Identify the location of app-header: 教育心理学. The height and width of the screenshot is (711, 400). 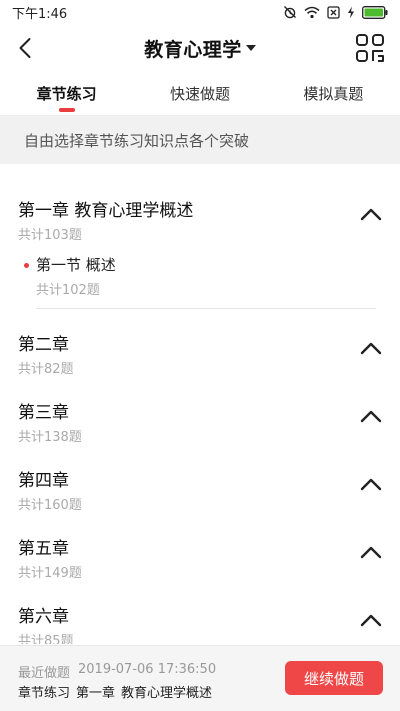
(200, 48).